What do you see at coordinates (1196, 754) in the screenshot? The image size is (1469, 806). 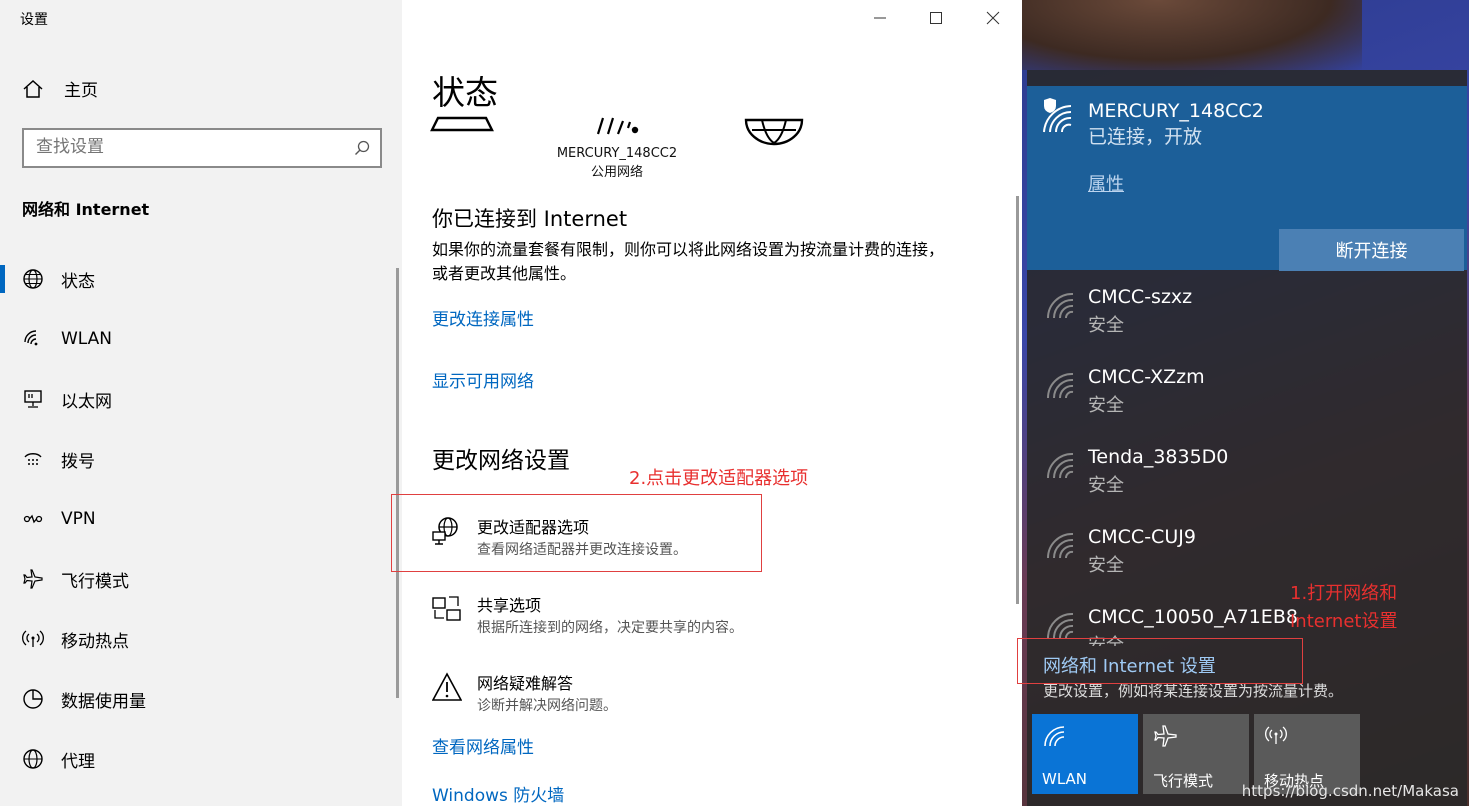 I see `quick-action-airplane: 飞行模式` at bounding box center [1196, 754].